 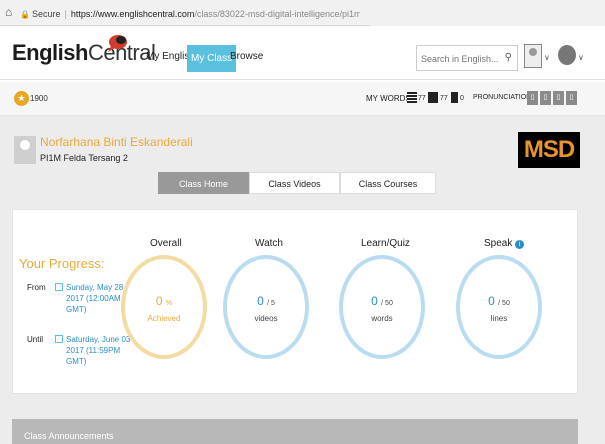 I want to click on from-date-line-1: Sunday, May 28, so click(x=95, y=287).